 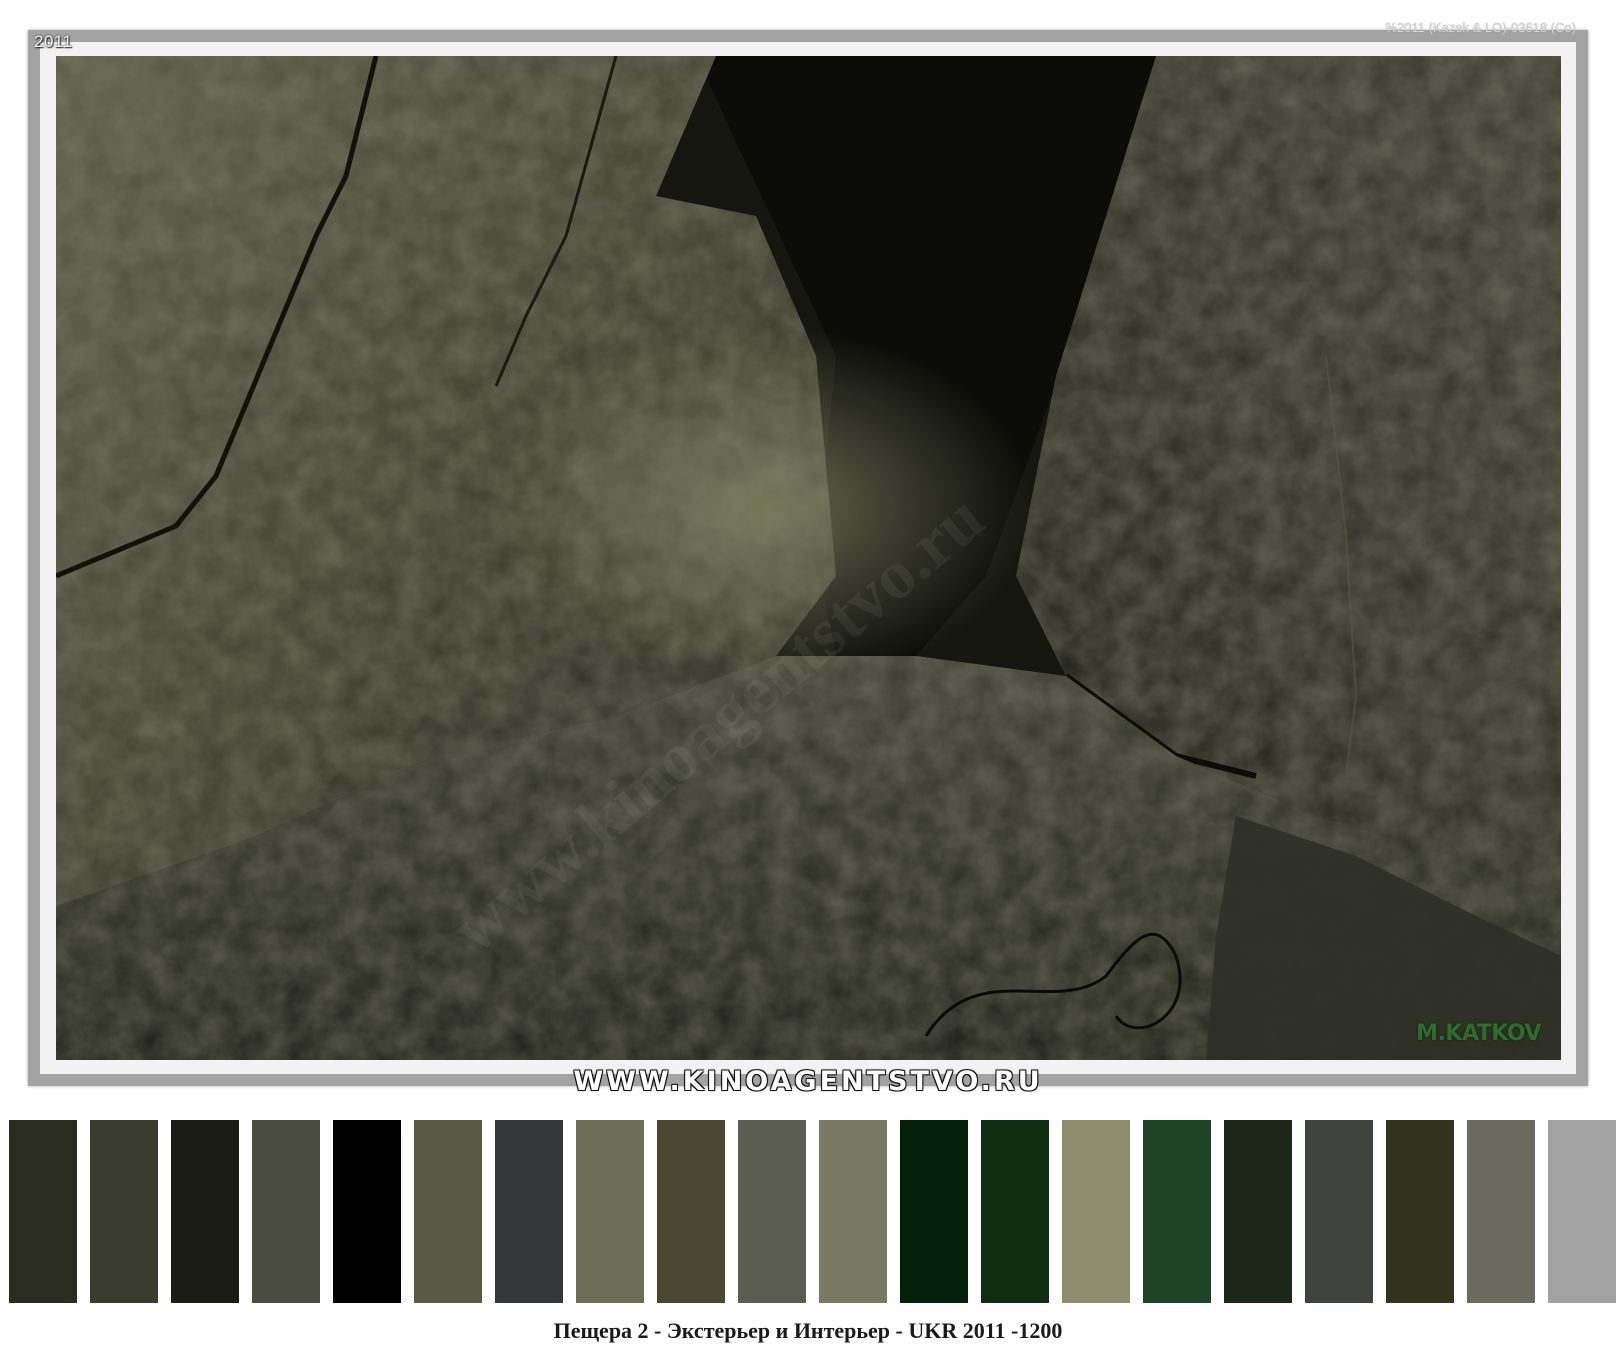 I want to click on photographer-signature: M.KATKOV, so click(x=1478, y=1033).